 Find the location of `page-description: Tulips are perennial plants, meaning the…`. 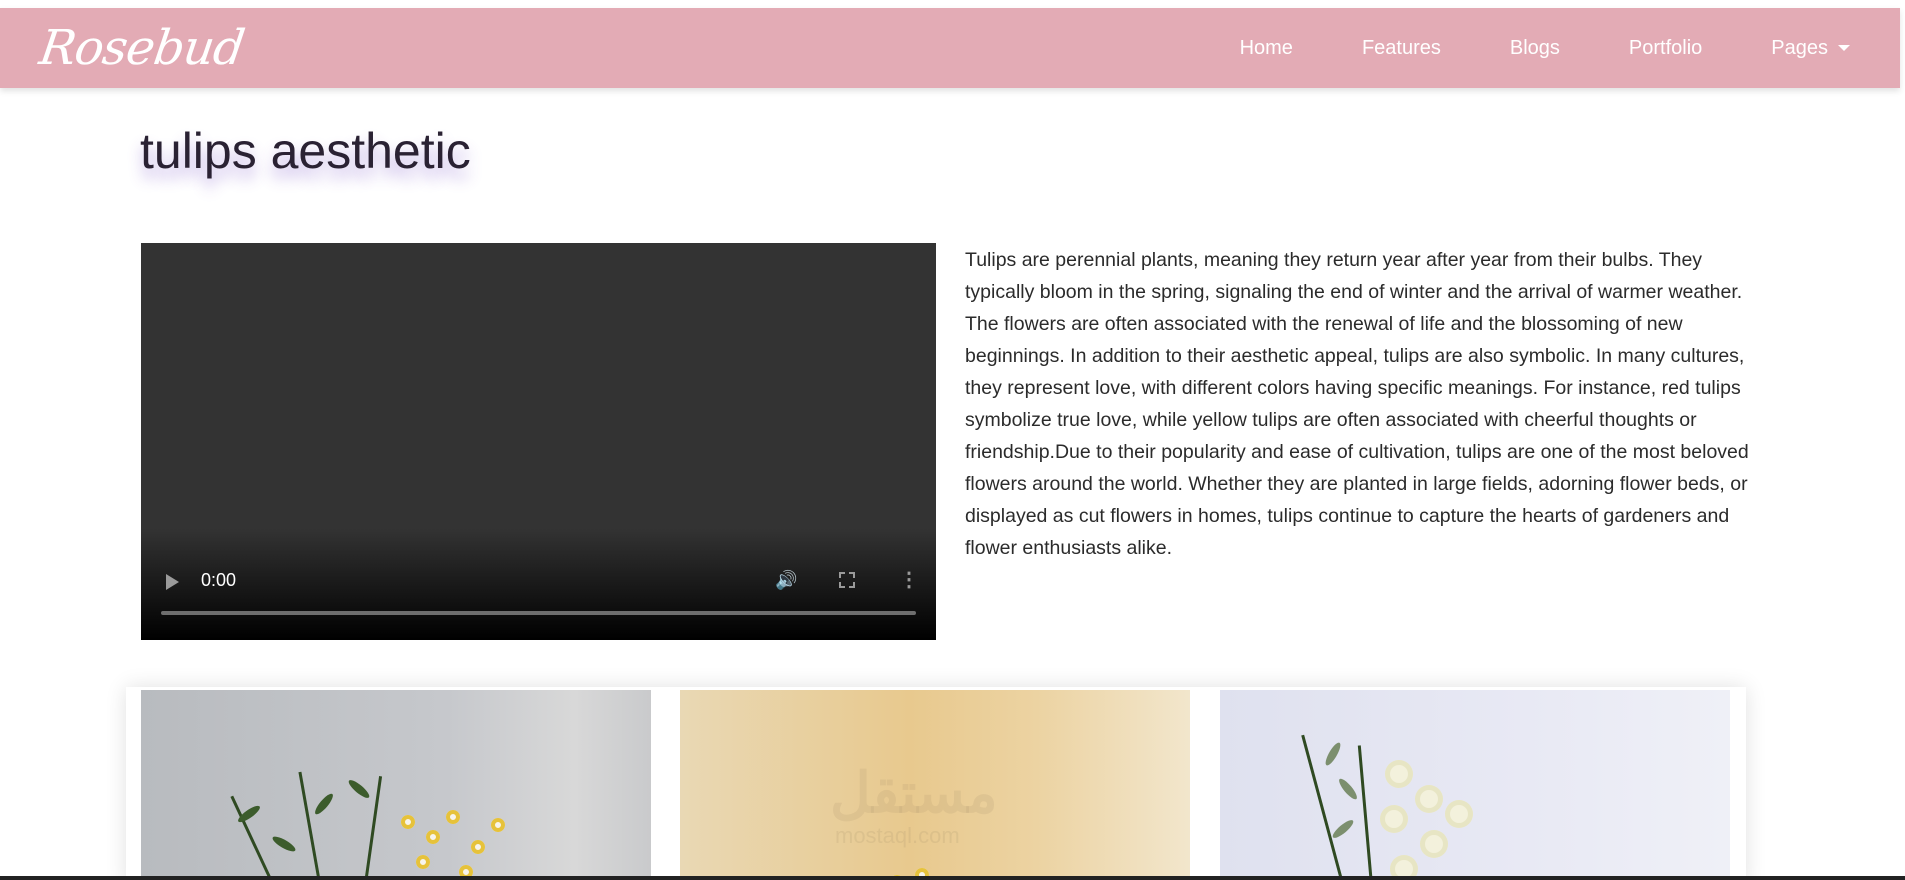

page-description: Tulips are perennial plants, meaning the… is located at coordinates (1357, 404).